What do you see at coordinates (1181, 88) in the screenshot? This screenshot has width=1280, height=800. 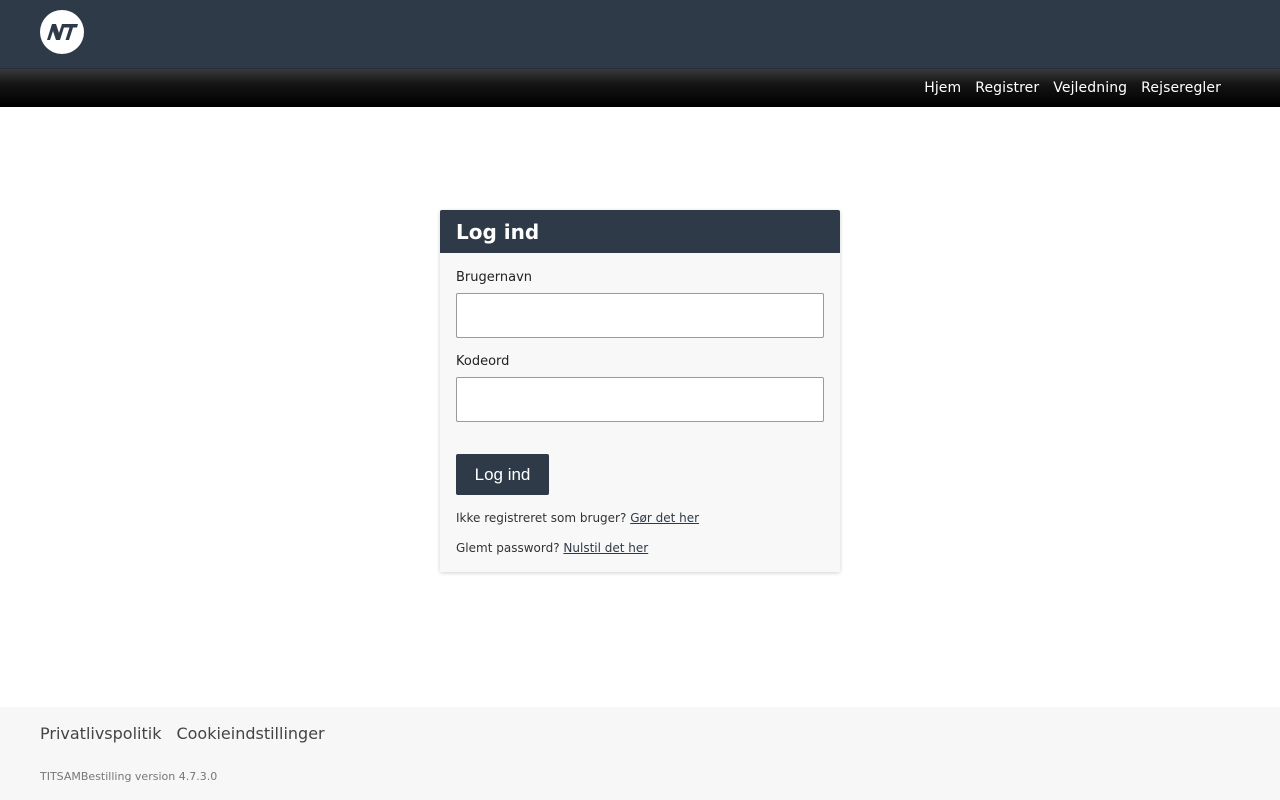 I see `nav-item-rejseregler: Rejseregler` at bounding box center [1181, 88].